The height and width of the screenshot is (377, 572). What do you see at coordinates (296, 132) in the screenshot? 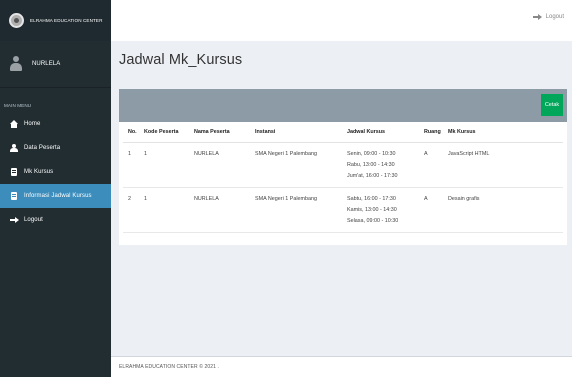
I see `column-header-instansi: Instansi` at bounding box center [296, 132].